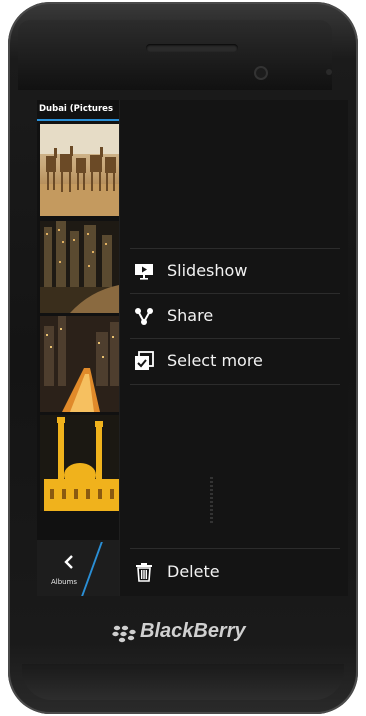  I want to click on trash-icon, so click(144, 572).